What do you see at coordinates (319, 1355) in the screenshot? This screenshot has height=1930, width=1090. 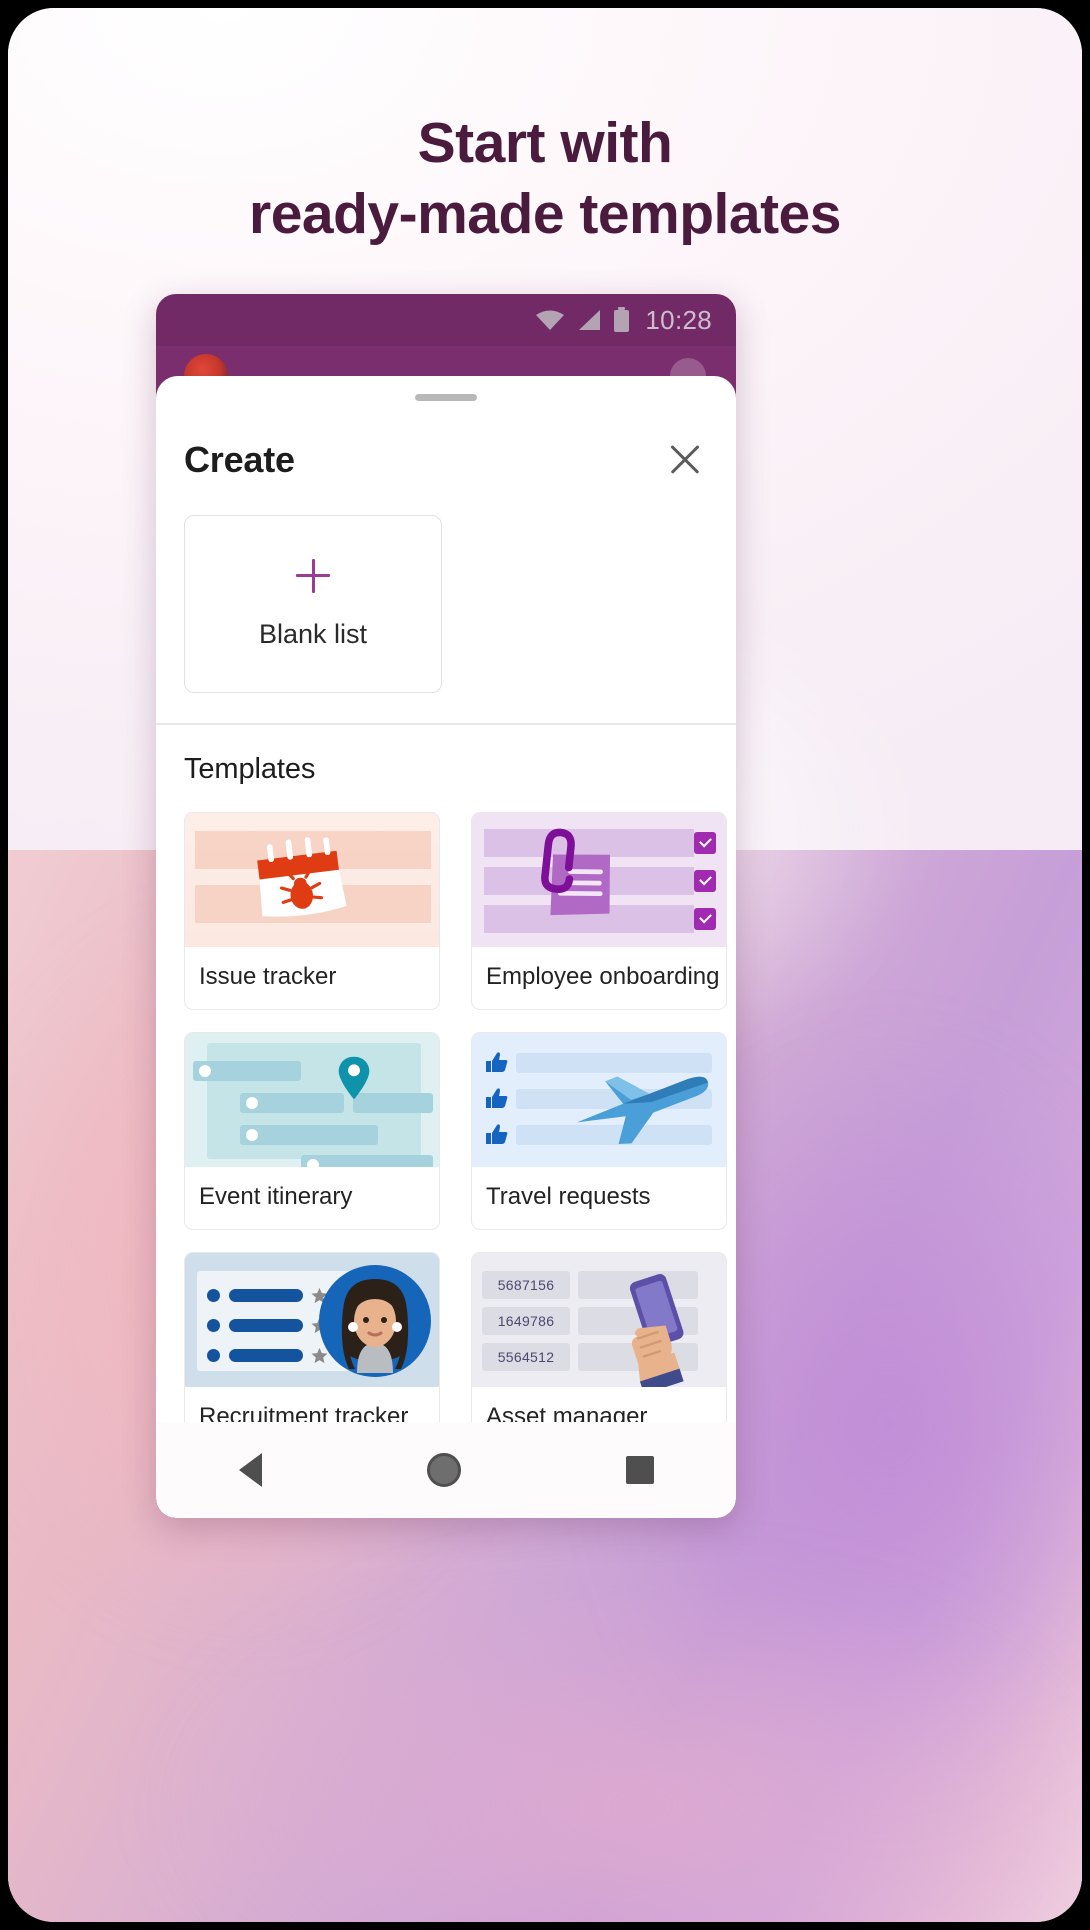 I see `star-icon` at bounding box center [319, 1355].